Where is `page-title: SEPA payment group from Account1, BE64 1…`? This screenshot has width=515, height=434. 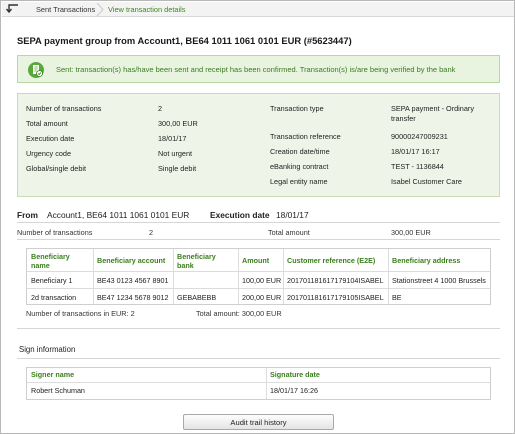 page-title: SEPA payment group from Account1, BE64 1… is located at coordinates (184, 40).